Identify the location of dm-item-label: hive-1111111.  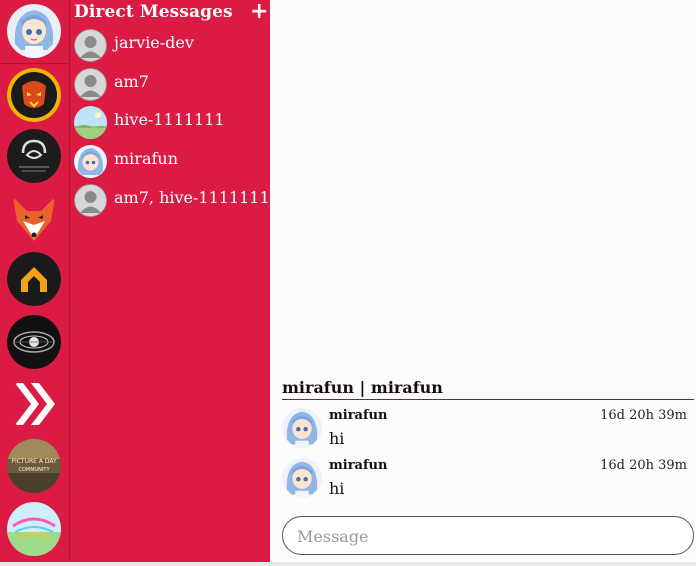
(169, 119).